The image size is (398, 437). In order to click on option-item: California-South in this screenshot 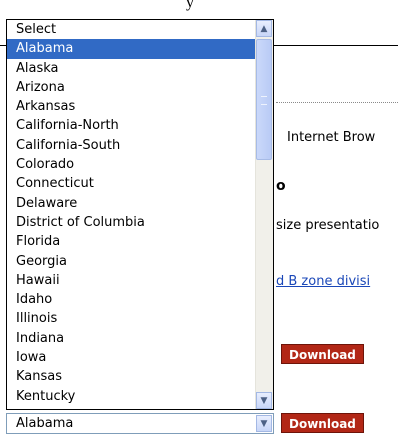, I will do `click(131, 145)`.